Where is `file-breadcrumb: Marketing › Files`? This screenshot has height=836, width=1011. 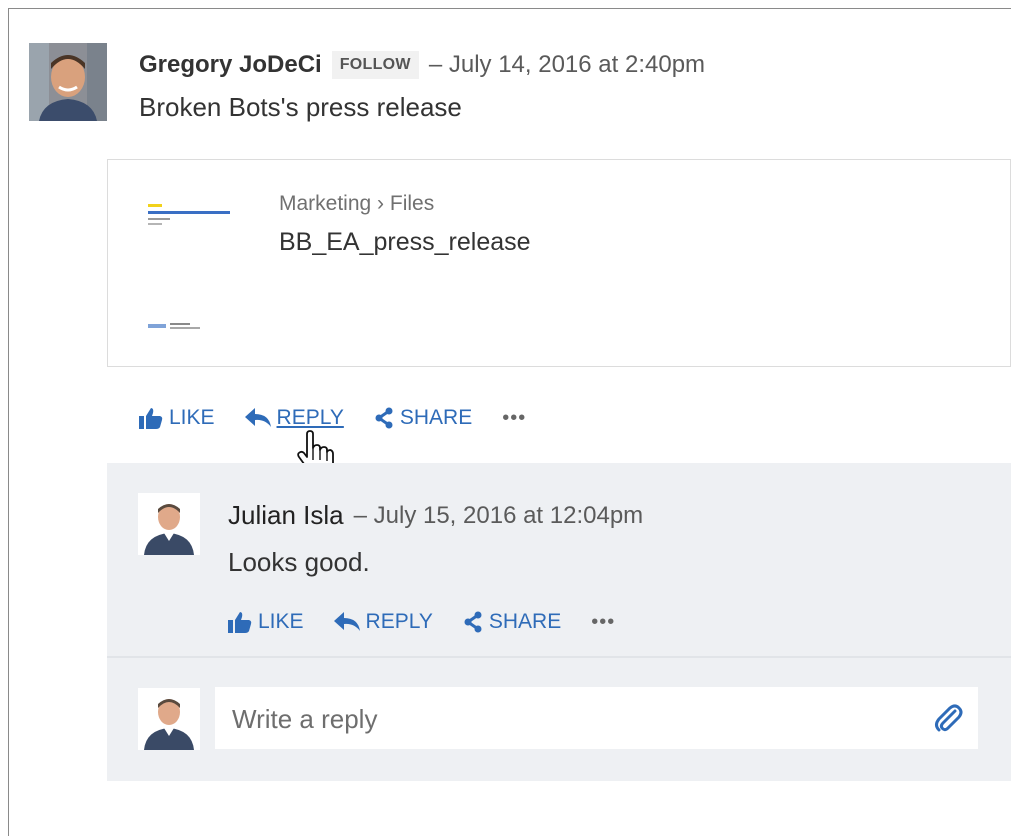 file-breadcrumb: Marketing › Files is located at coordinates (356, 204).